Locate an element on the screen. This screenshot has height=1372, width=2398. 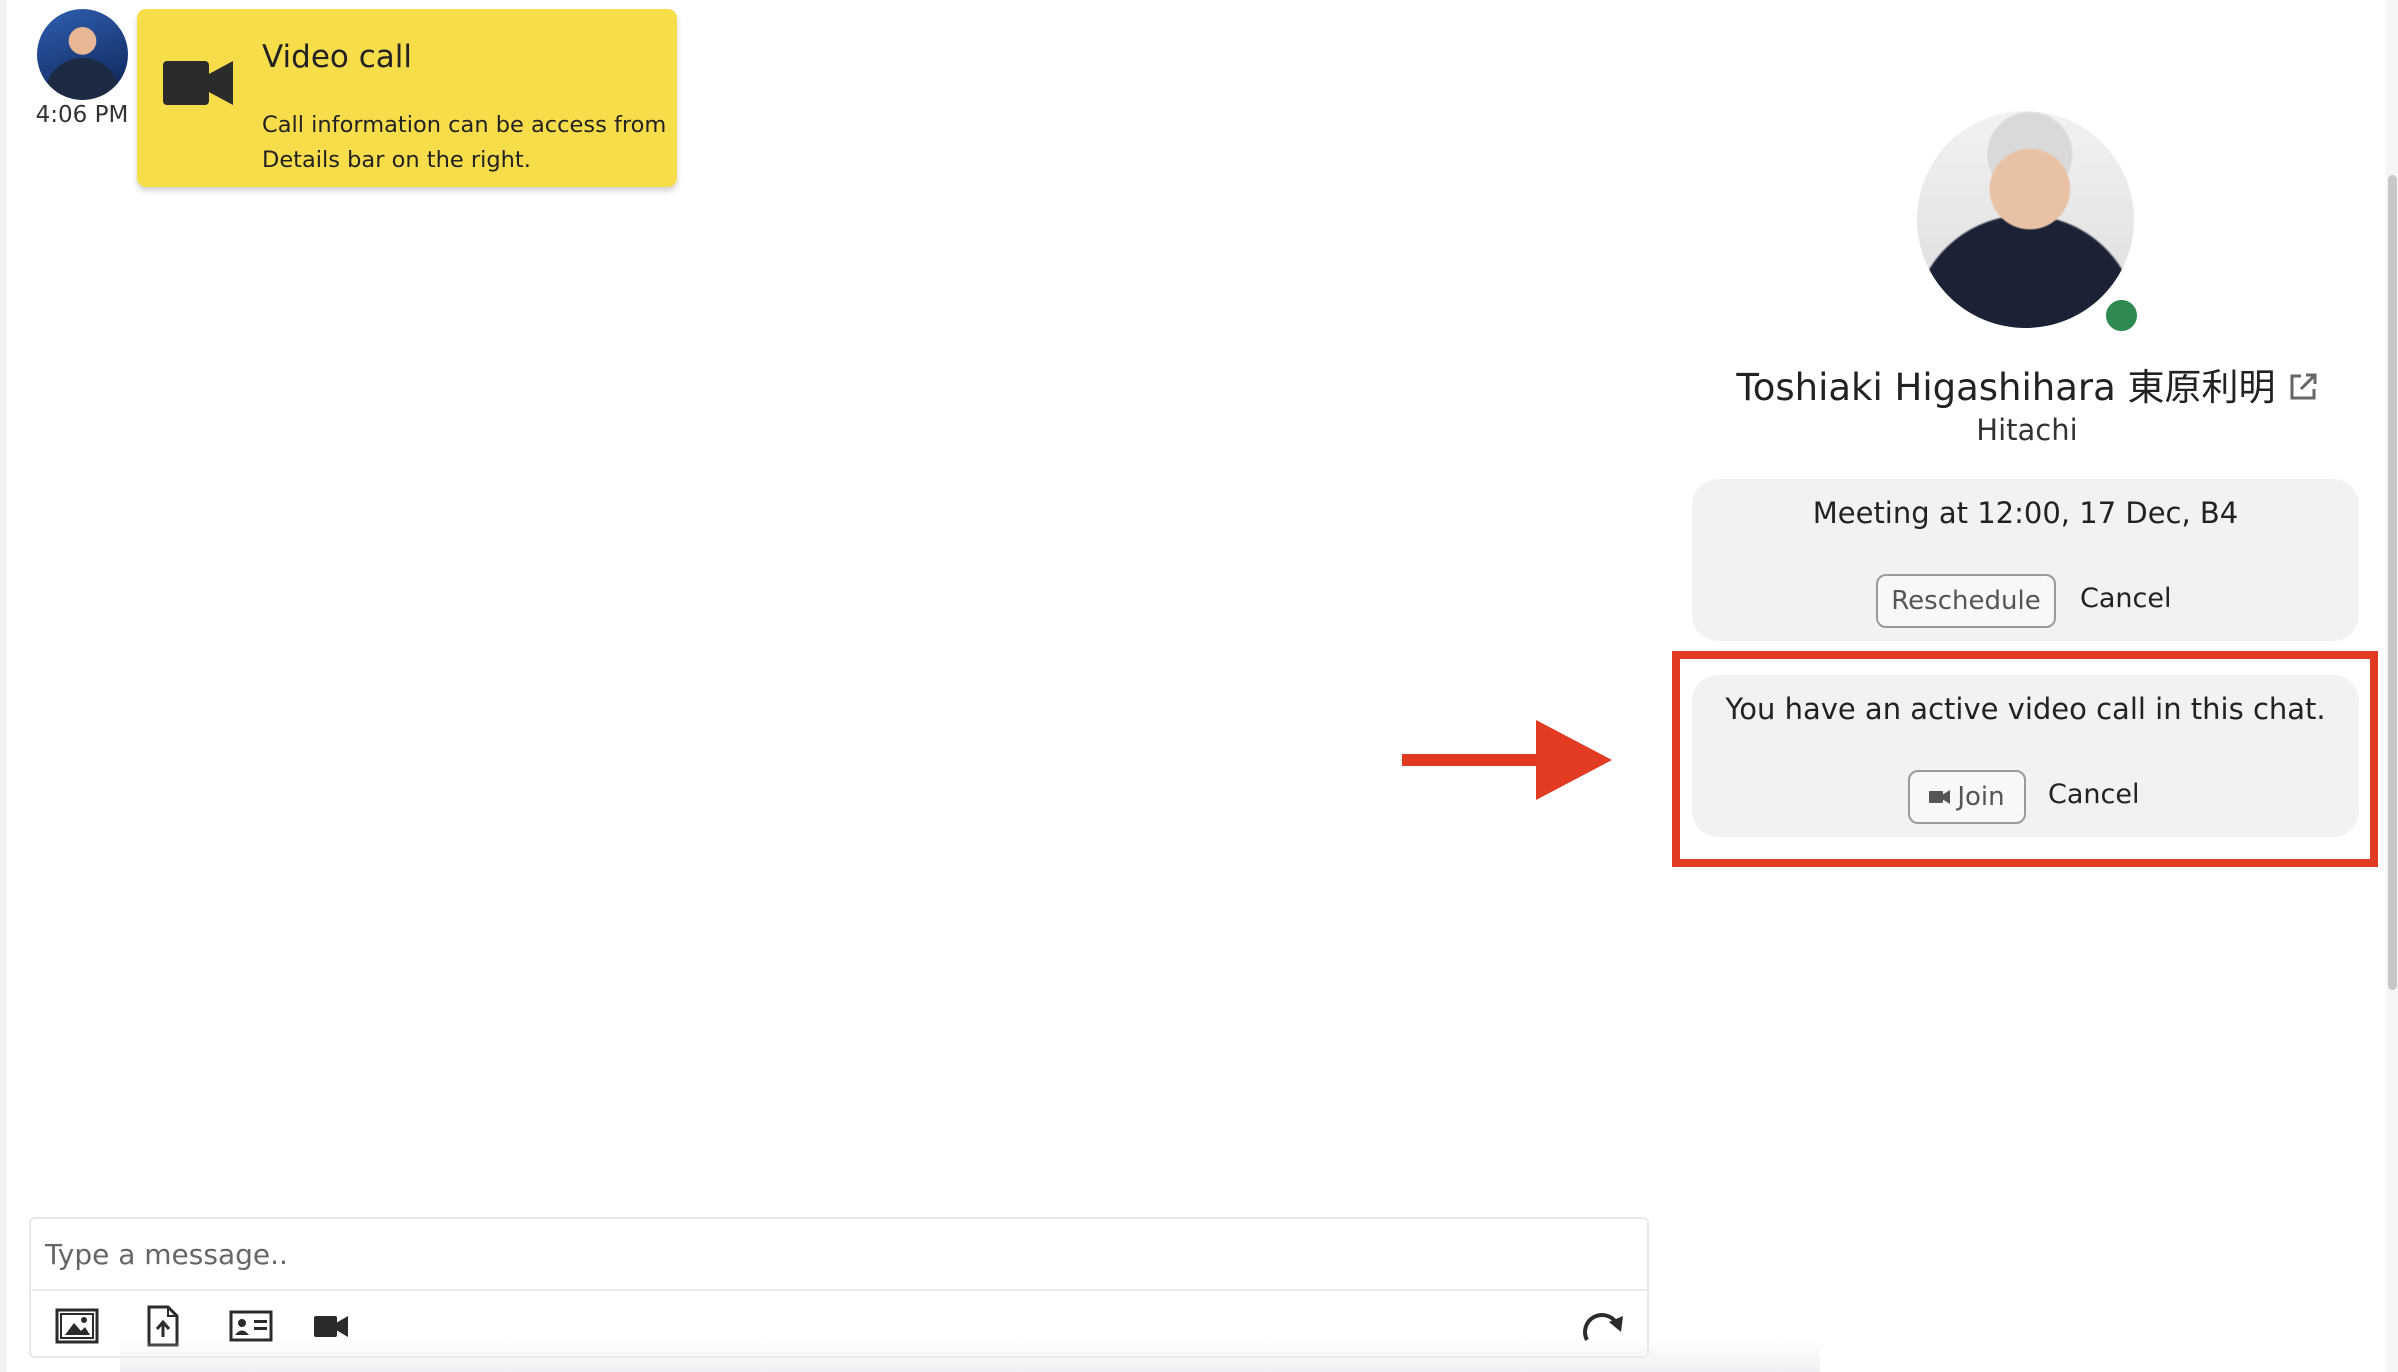
contact-name: Toshiaki Higashihara 東原利明 is located at coordinates (2006, 387).